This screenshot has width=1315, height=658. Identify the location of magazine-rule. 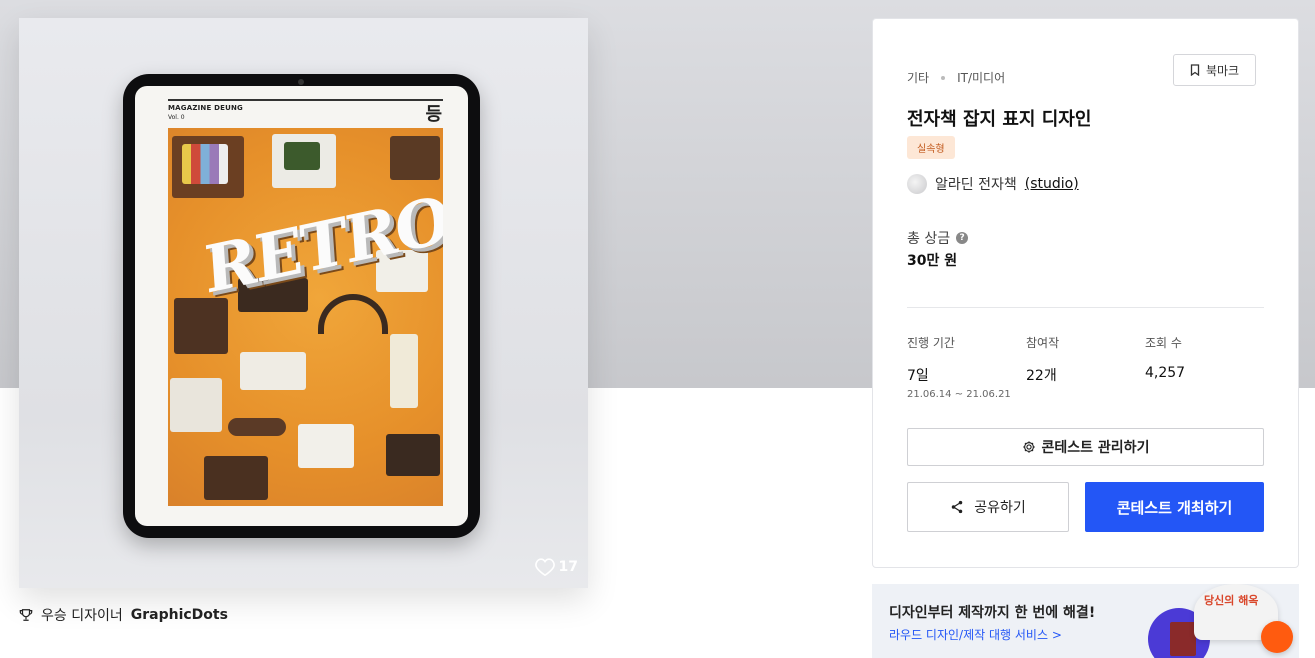
(305, 100).